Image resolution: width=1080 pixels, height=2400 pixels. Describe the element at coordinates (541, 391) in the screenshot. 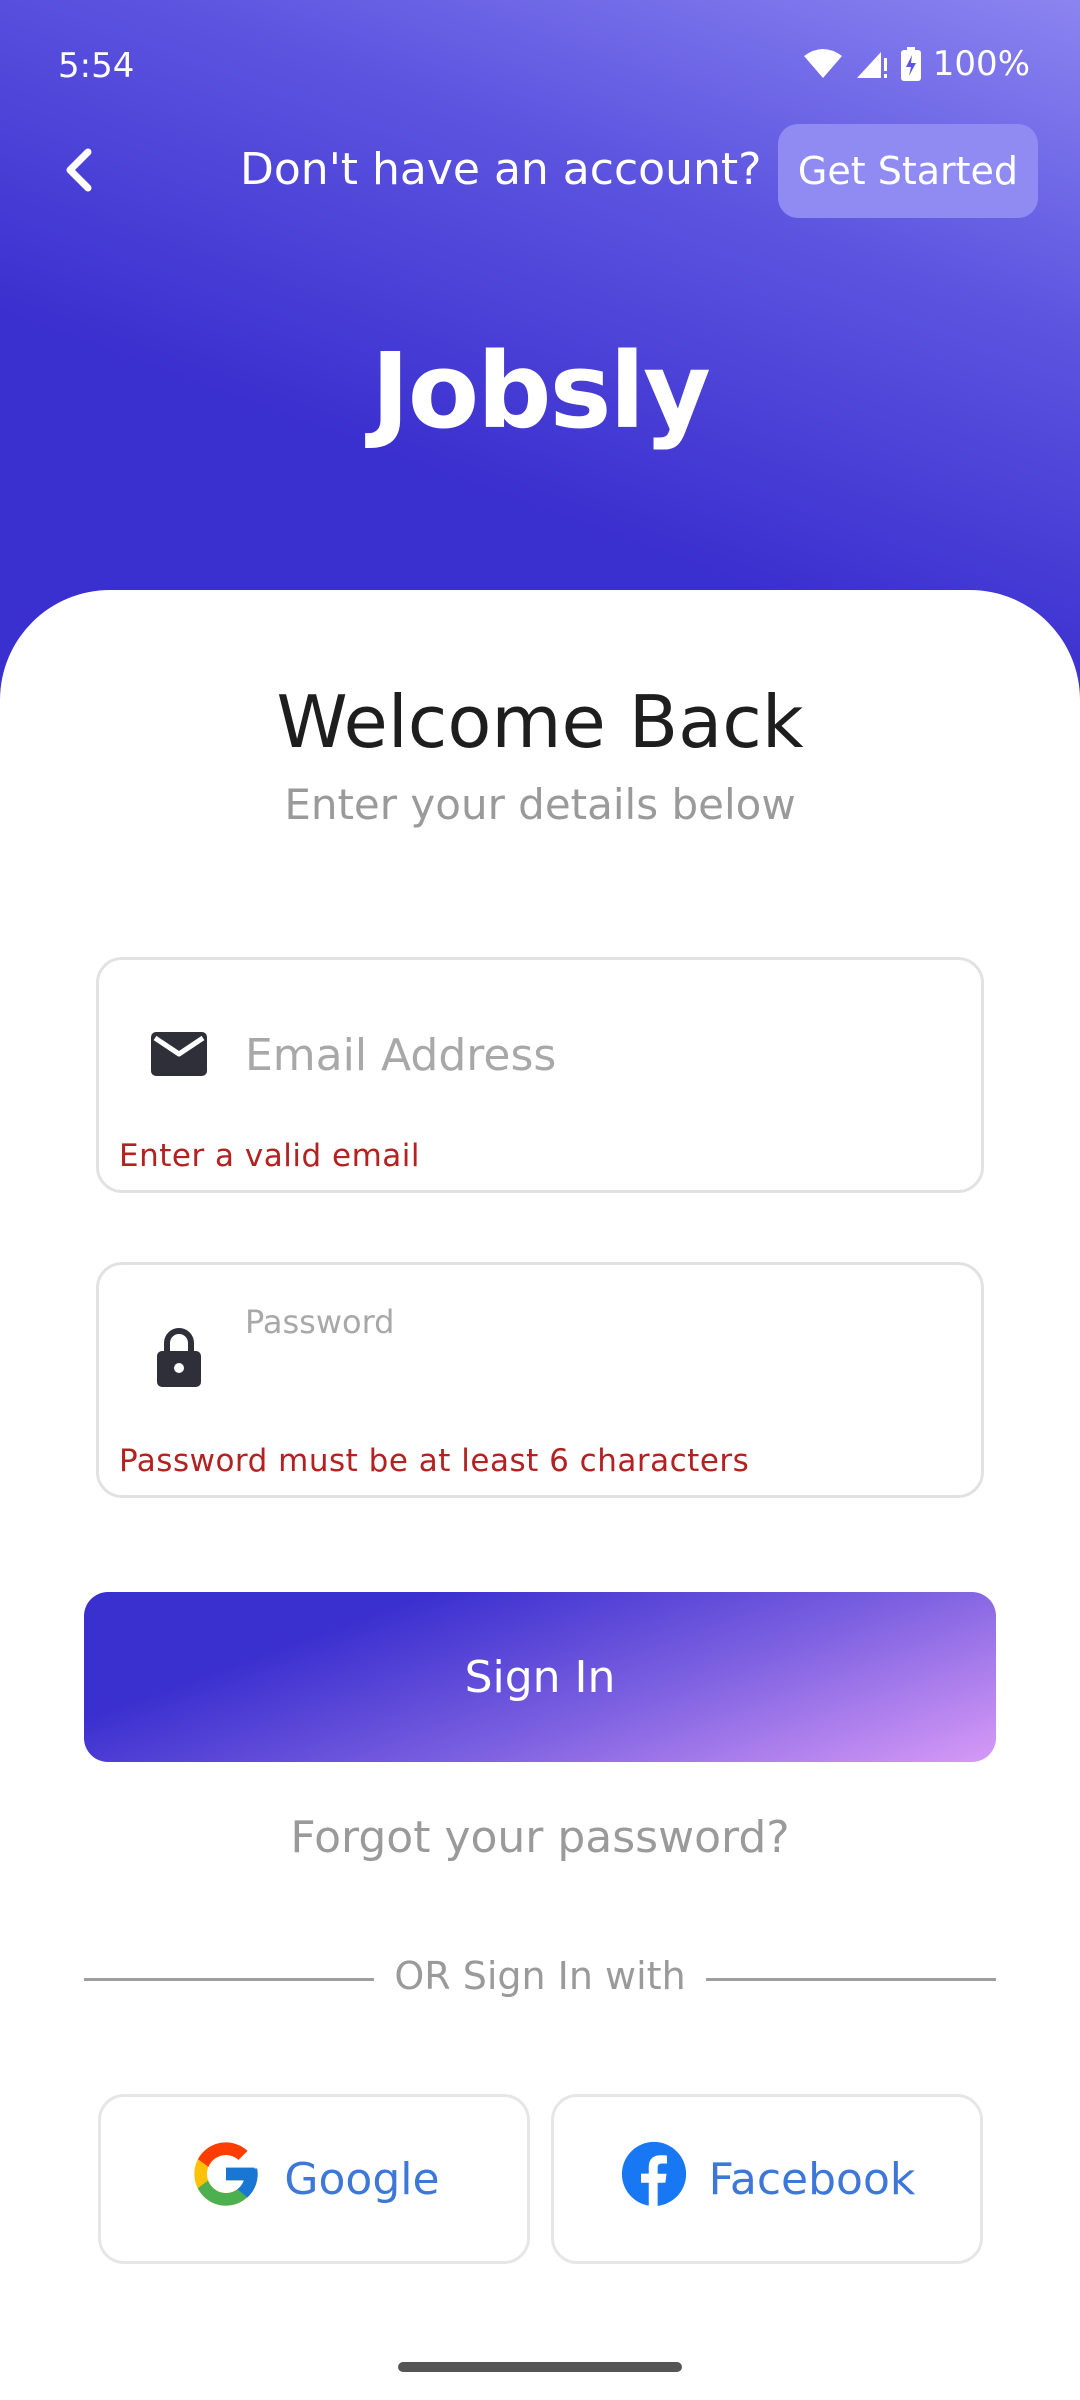

I see `brand-logo: Jobsly` at that location.